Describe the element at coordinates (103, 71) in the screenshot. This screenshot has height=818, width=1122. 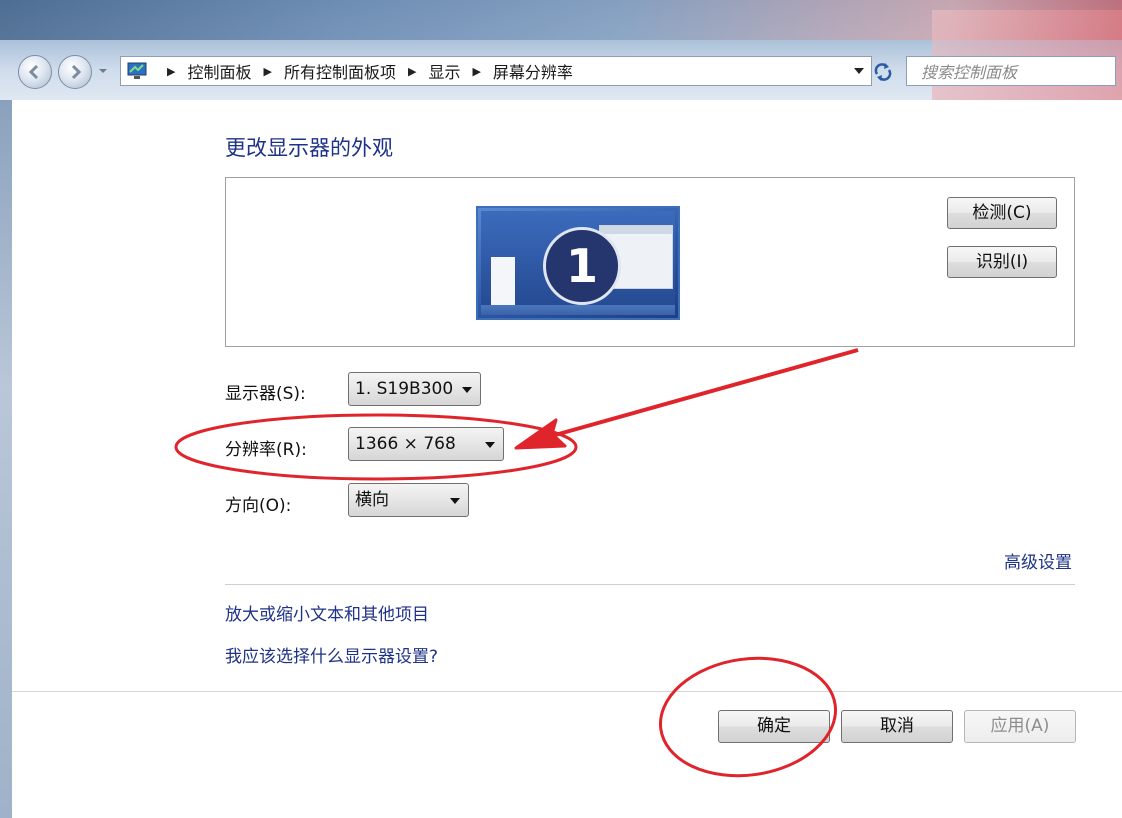
I see `history-dropdown-icon` at that location.